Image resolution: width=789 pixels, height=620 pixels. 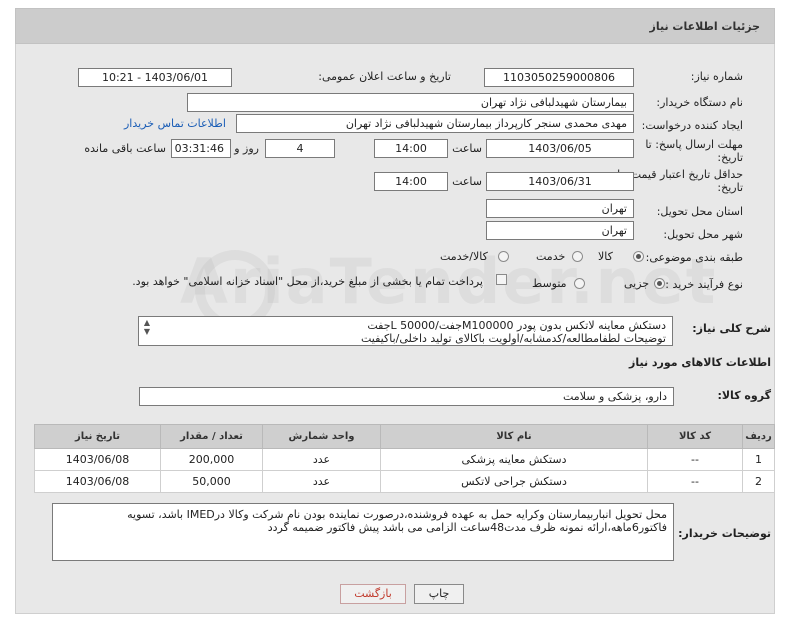 What do you see at coordinates (211, 481) in the screenshot?
I see `cell-qty: 50,000` at bounding box center [211, 481].